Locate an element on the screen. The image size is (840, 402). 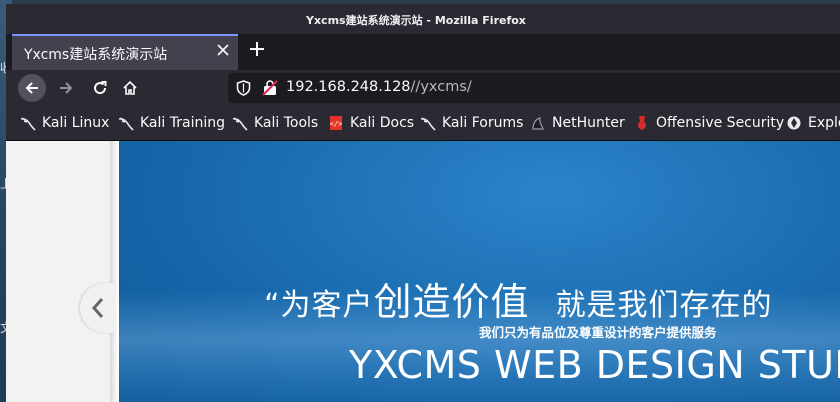
kali-docs-icon: </> is located at coordinates (336, 123).